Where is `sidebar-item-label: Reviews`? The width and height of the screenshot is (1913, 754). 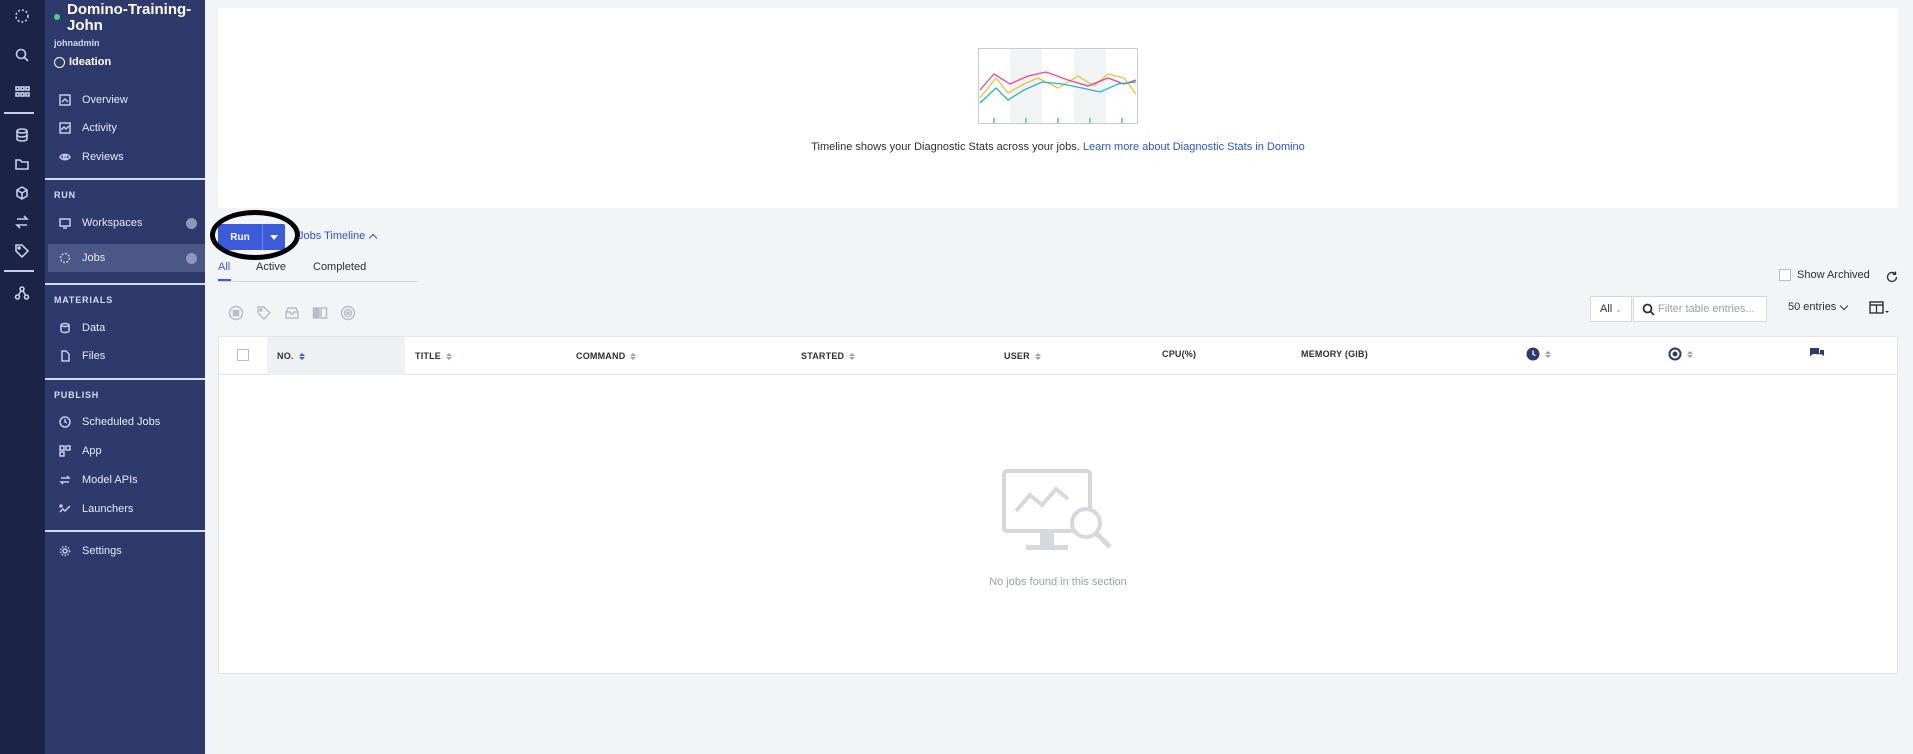
sidebar-item-label: Reviews is located at coordinates (103, 157).